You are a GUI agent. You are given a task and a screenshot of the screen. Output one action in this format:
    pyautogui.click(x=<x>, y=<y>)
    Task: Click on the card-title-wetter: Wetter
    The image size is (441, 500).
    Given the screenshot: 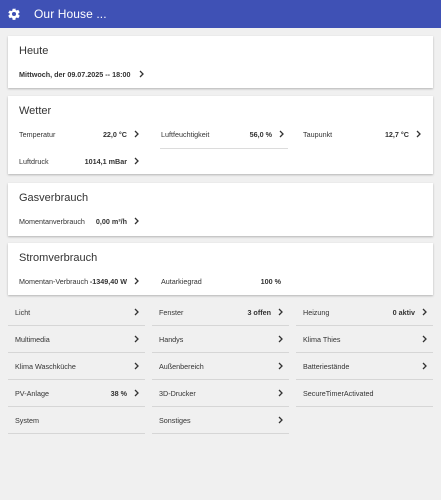 What is the action you would take?
    pyautogui.click(x=35, y=111)
    